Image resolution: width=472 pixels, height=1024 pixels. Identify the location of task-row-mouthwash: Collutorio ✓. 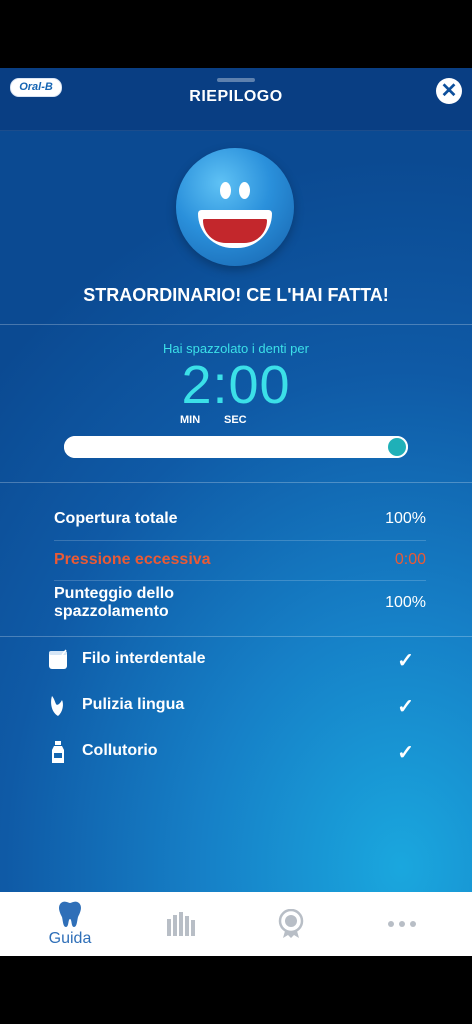
(231, 752).